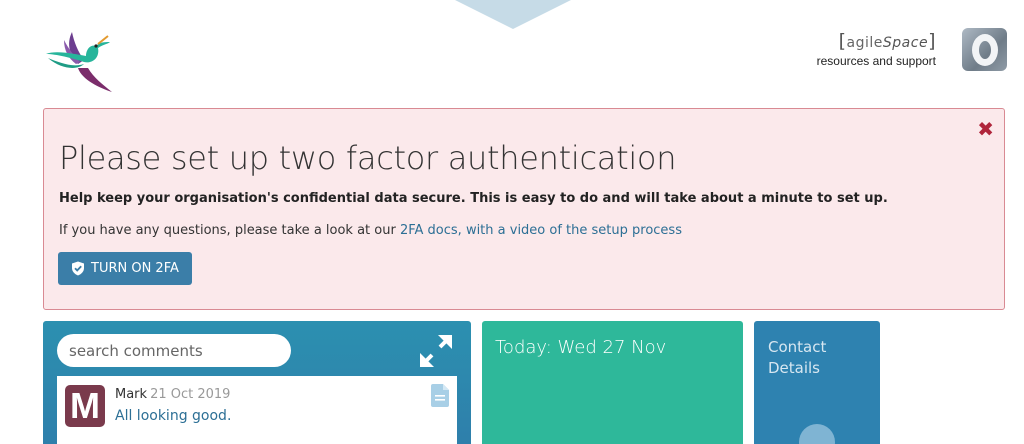 This screenshot has width=1024, height=444. Describe the element at coordinates (612, 382) in the screenshot. I see `today-panel: Today: Wed 27 Nov` at that location.